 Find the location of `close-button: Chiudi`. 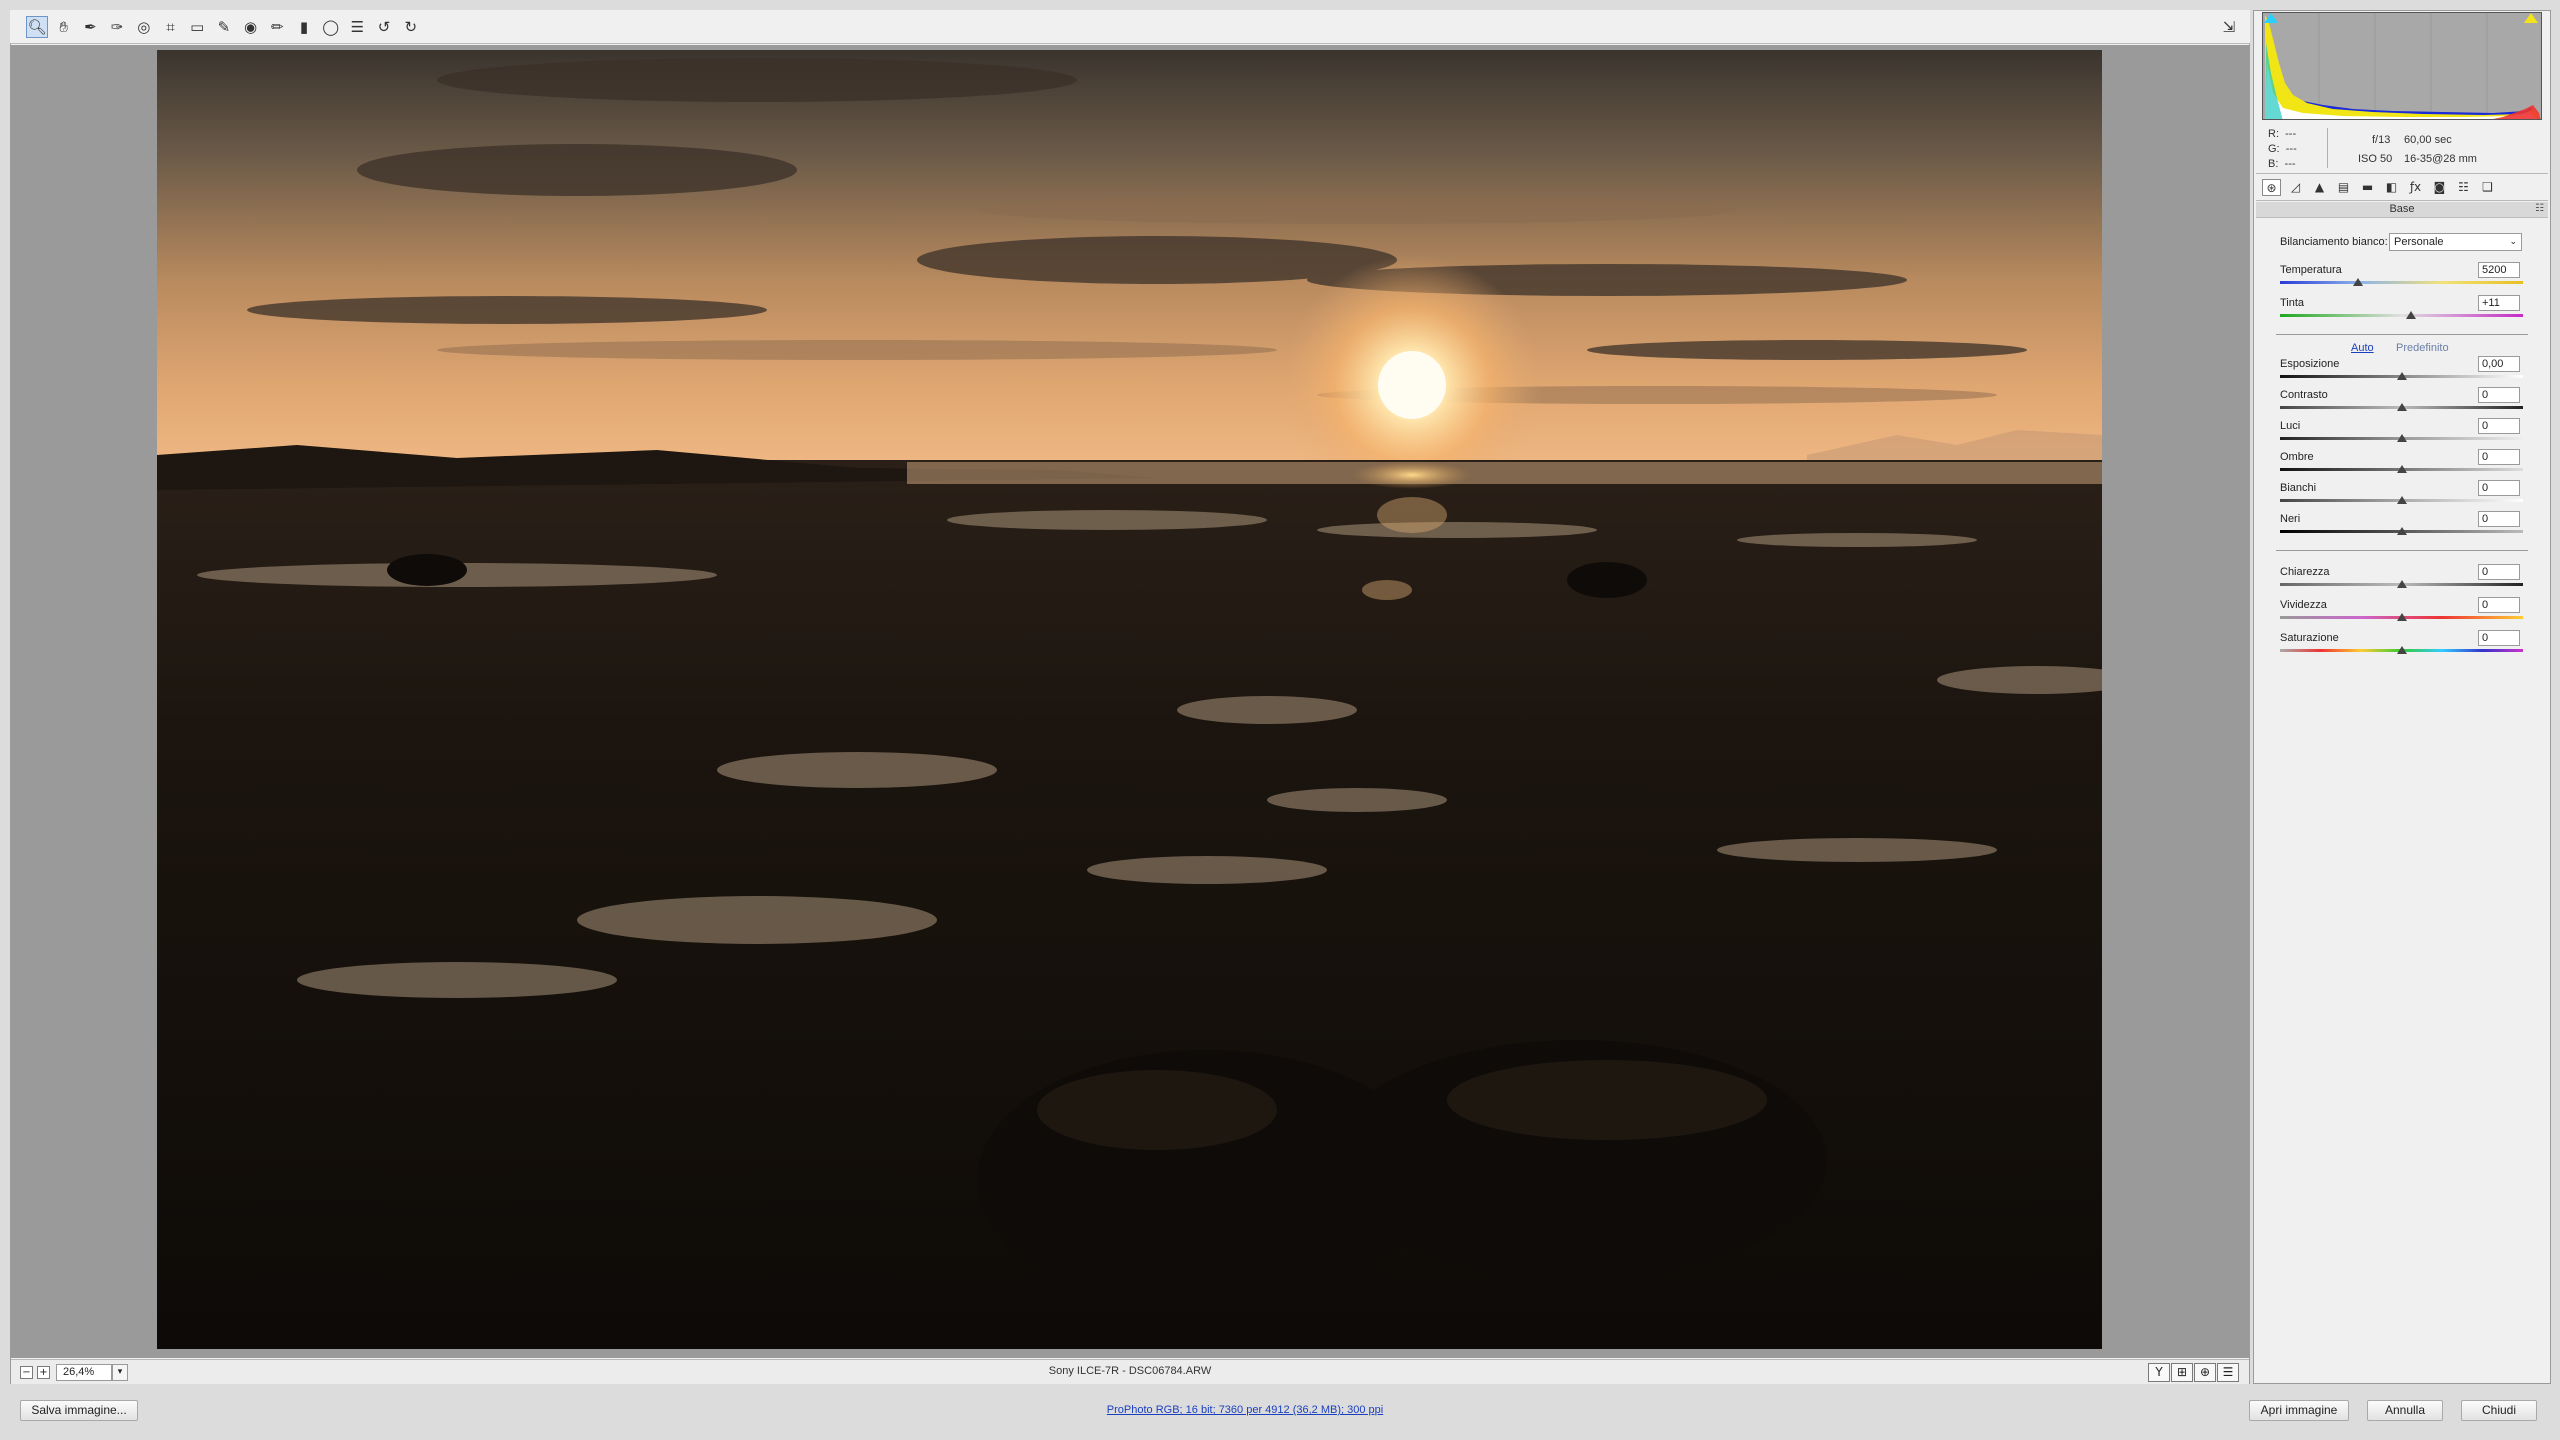

close-button: Chiudi is located at coordinates (2499, 1410).